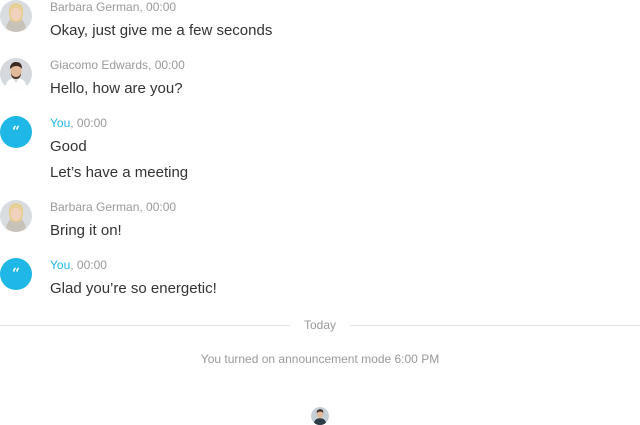 The height and width of the screenshot is (425, 640). Describe the element at coordinates (320, 359) in the screenshot. I see `system-message: You turned on announcement mode 6:00 PM` at that location.